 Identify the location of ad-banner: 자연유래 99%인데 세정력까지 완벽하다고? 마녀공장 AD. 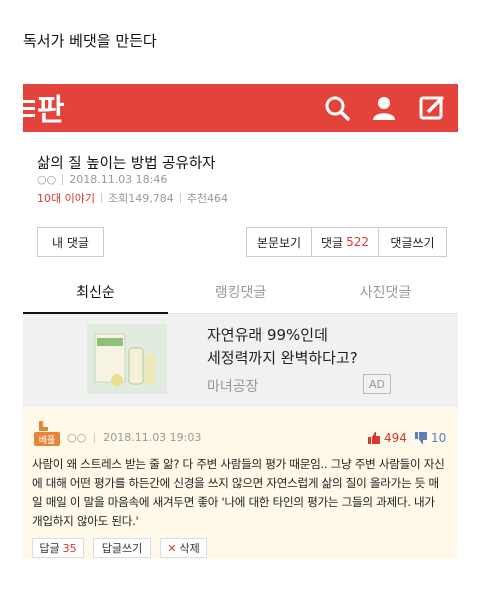
(240, 360).